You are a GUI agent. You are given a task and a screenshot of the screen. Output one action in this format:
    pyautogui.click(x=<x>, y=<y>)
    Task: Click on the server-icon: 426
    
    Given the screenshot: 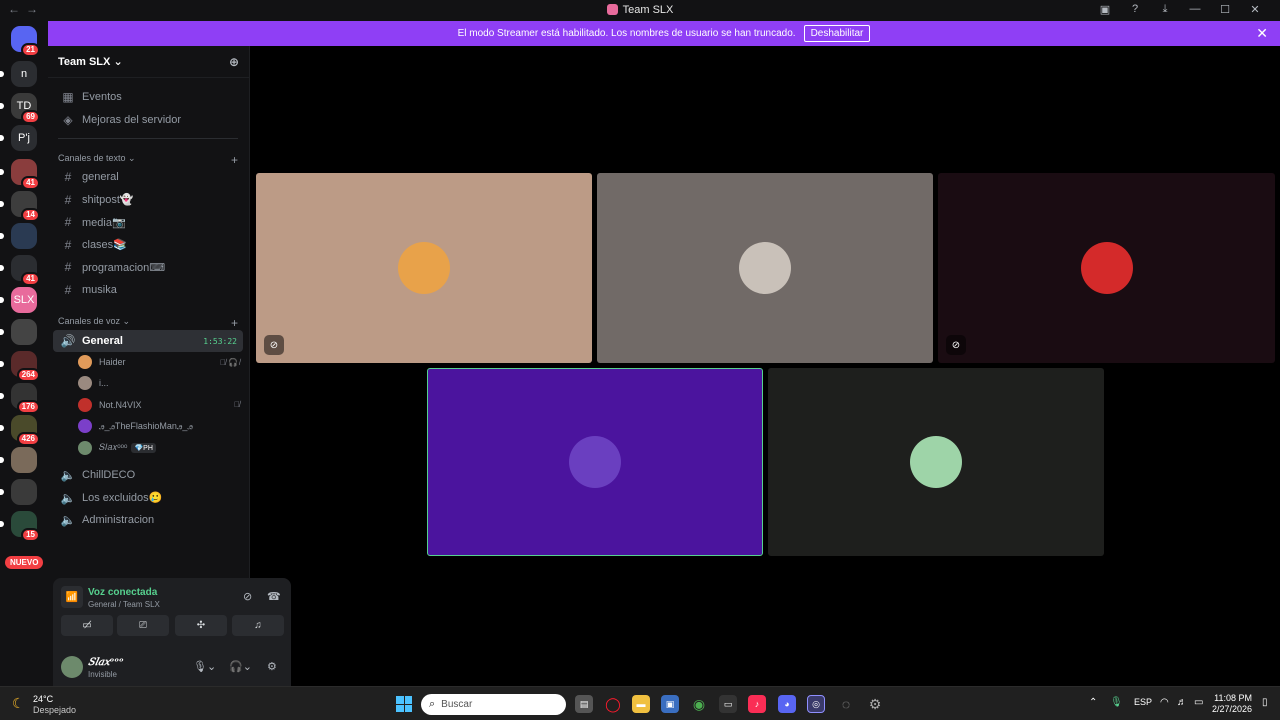 What is the action you would take?
    pyautogui.click(x=25, y=430)
    